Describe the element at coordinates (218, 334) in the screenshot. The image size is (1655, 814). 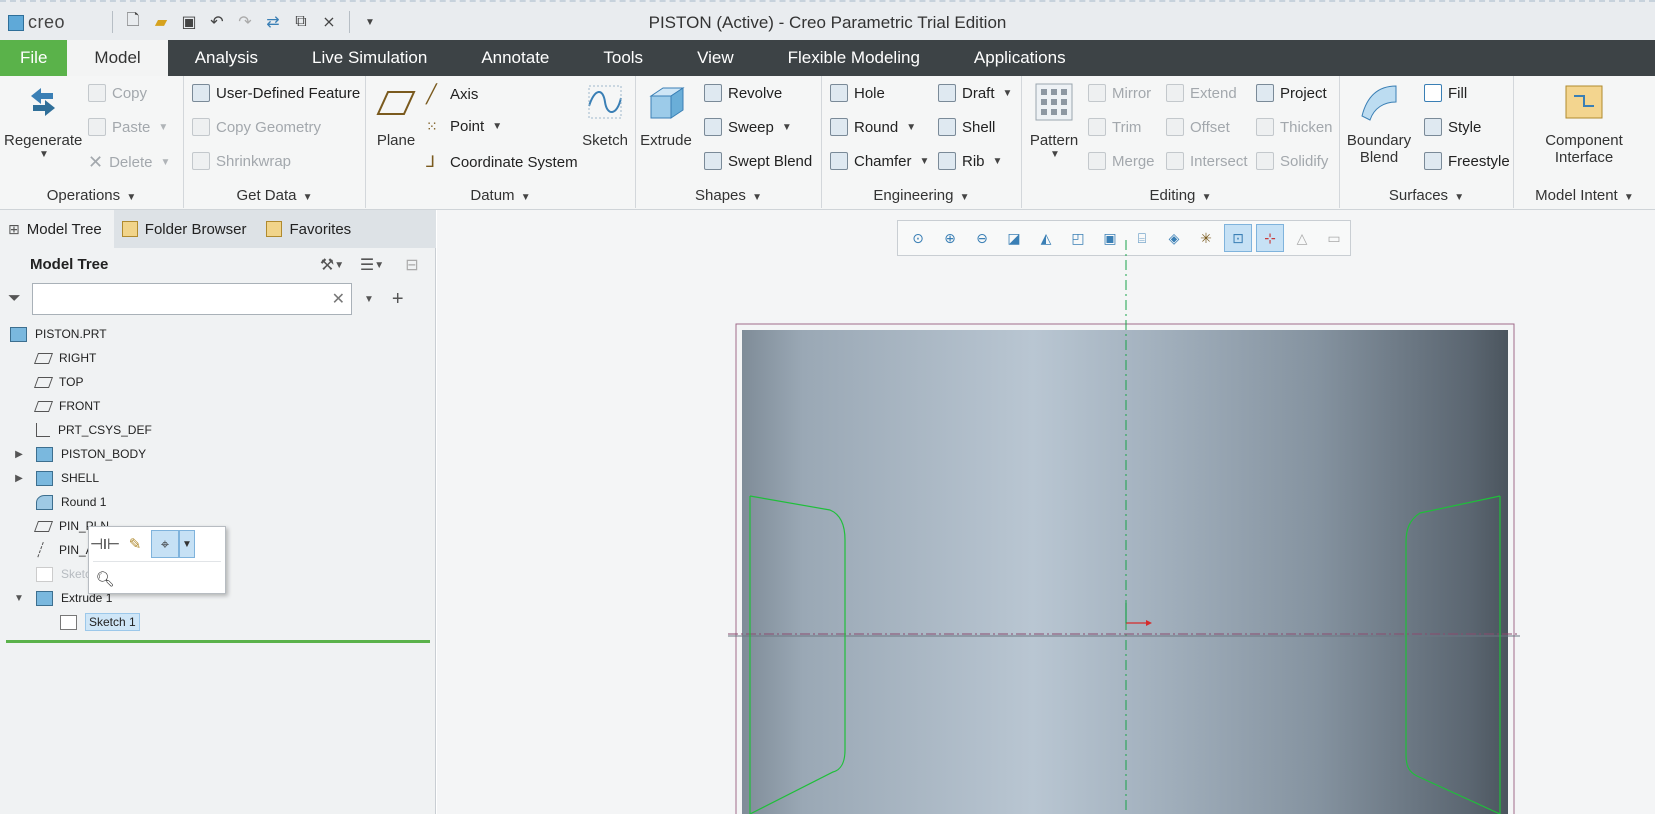
I see `tree-node-piston-prt: PISTON.PRT` at that location.